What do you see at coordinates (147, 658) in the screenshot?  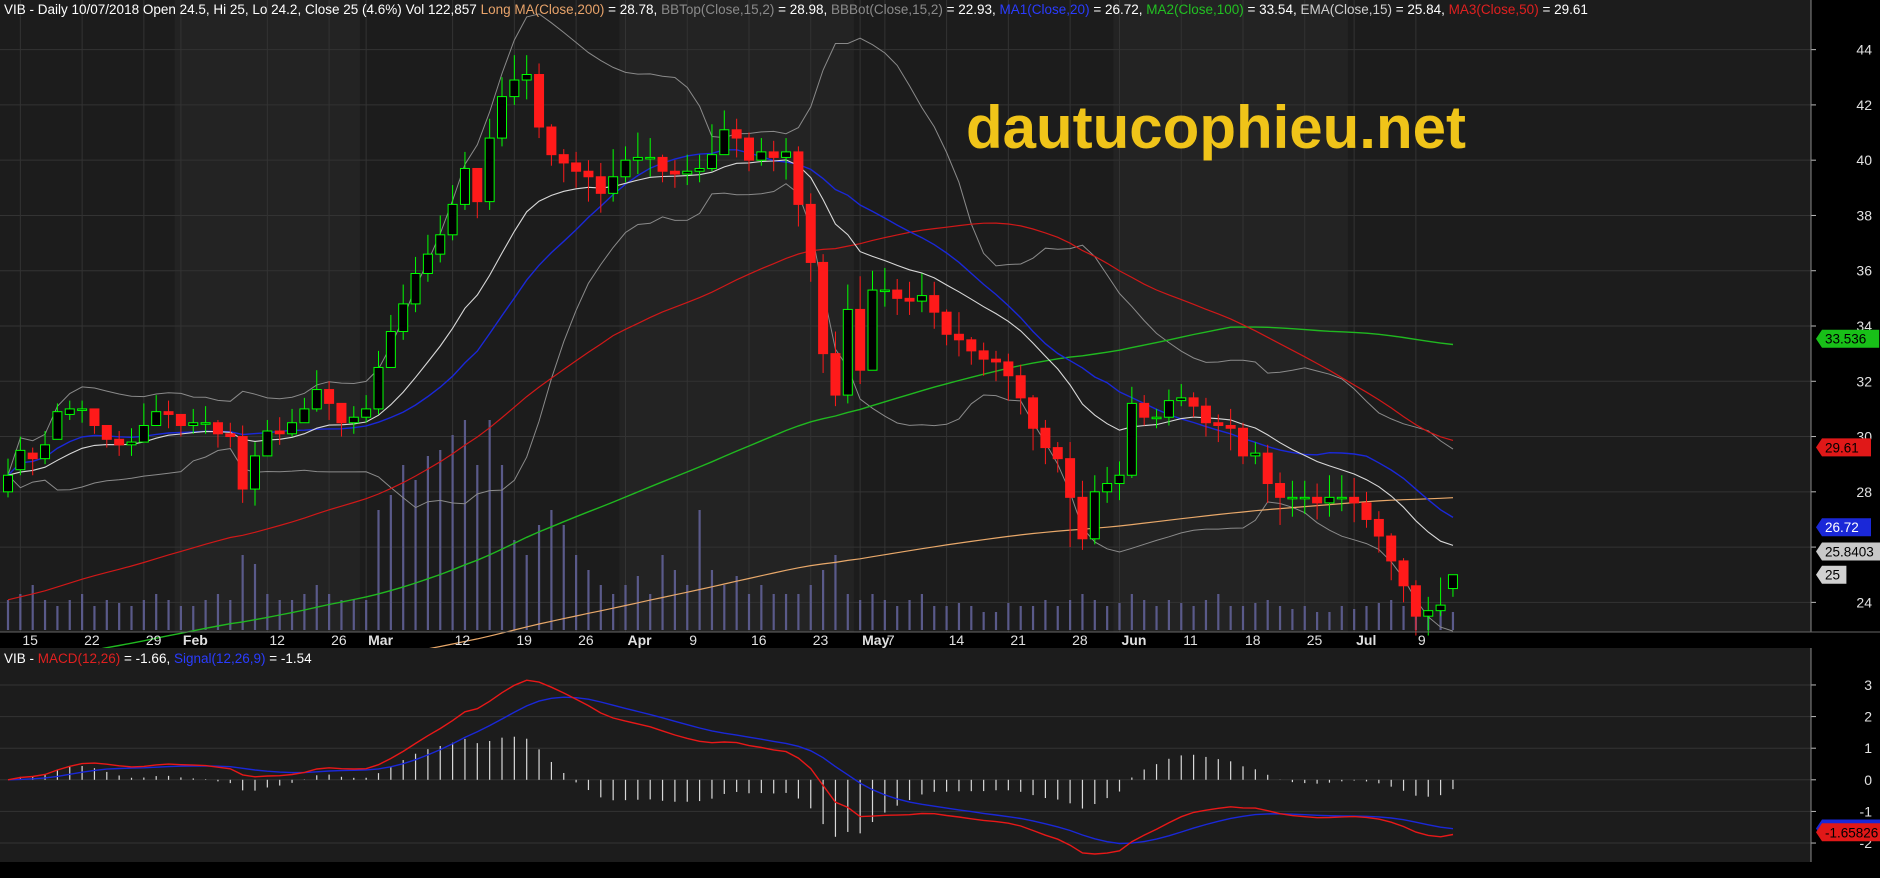 I see `header-segment-2: = -1.66,` at bounding box center [147, 658].